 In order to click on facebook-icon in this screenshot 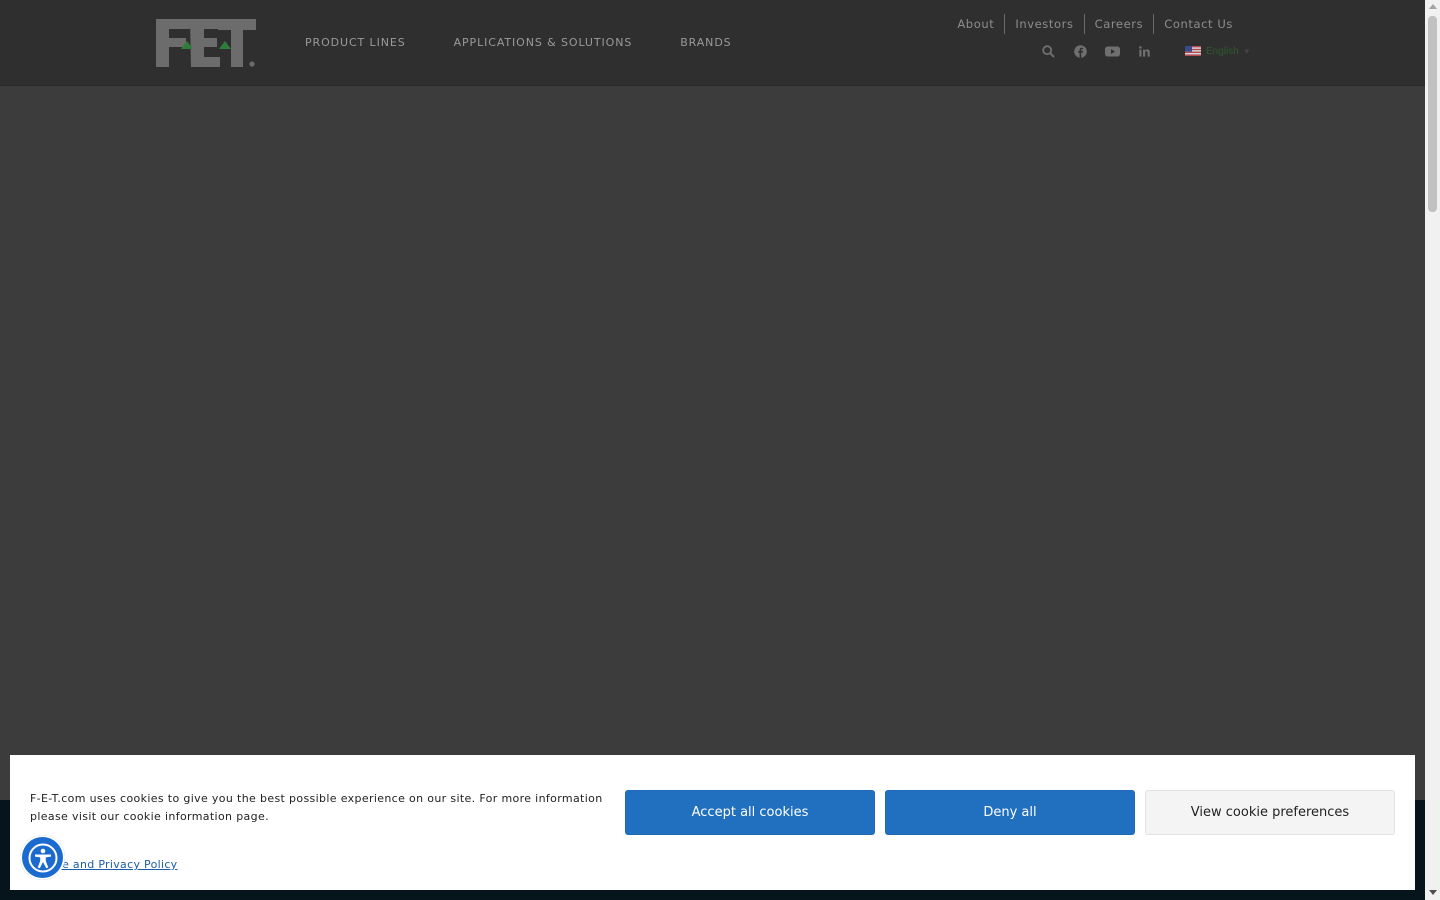, I will do `click(1080, 51)`.